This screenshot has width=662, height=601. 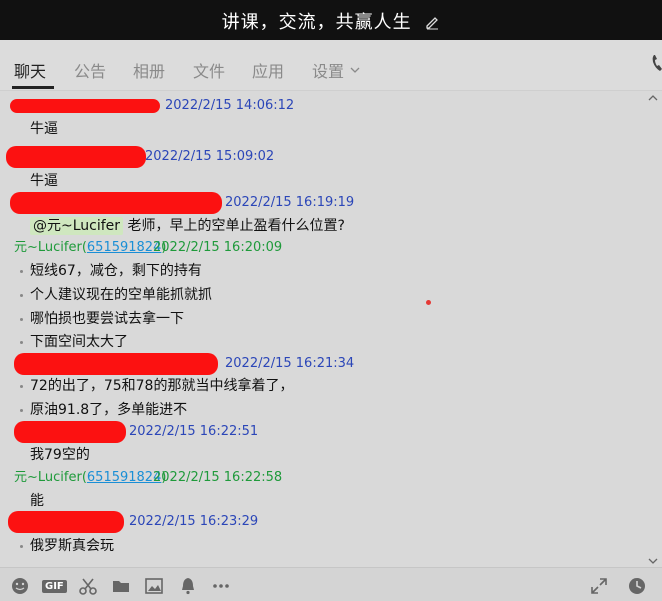 What do you see at coordinates (121, 586) in the screenshot?
I see `folder-icon` at bounding box center [121, 586].